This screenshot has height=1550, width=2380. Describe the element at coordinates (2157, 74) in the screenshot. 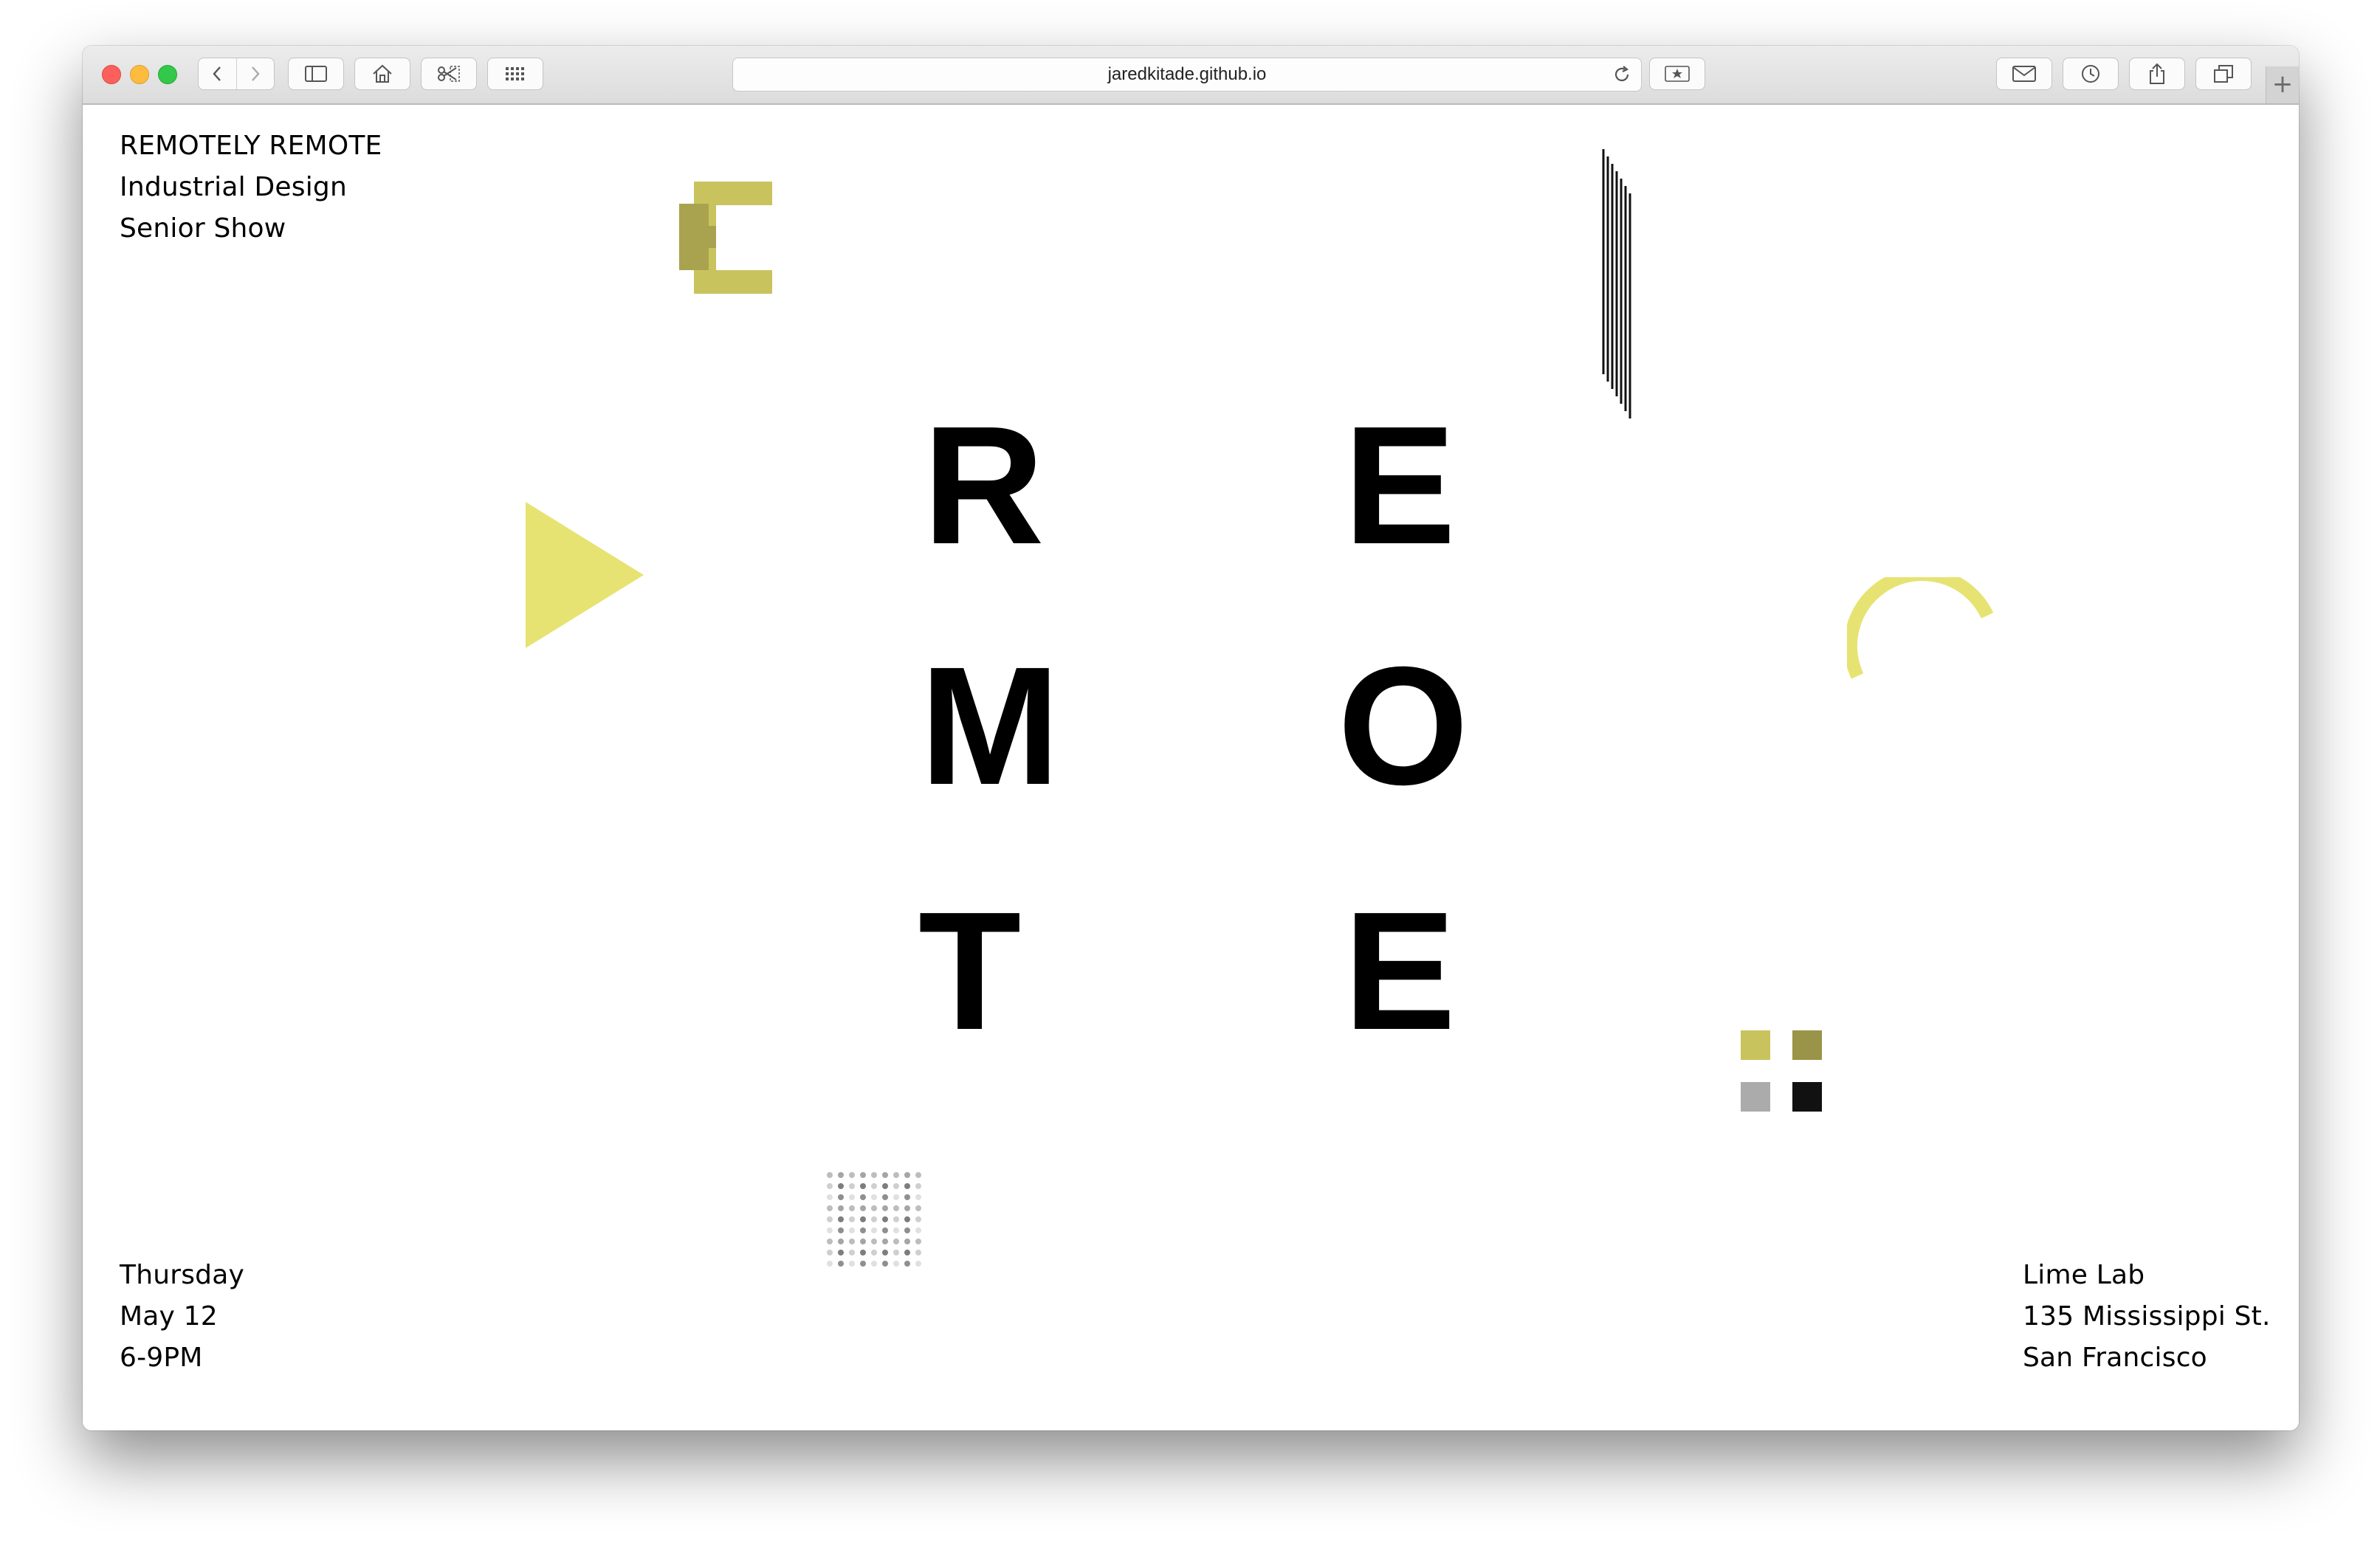

I see `share-button` at that location.